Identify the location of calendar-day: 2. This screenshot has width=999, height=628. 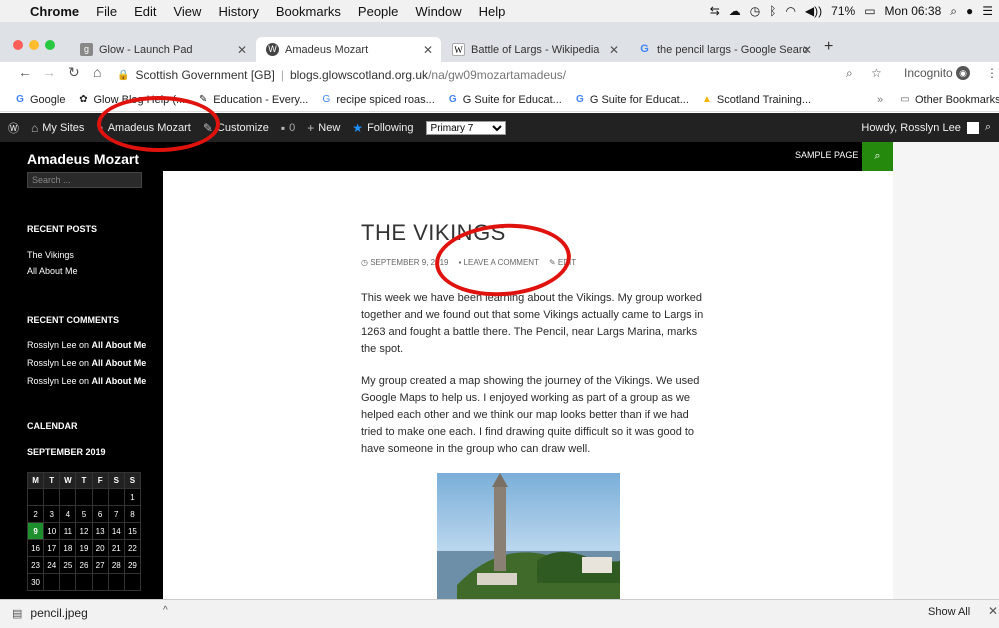
(35, 514).